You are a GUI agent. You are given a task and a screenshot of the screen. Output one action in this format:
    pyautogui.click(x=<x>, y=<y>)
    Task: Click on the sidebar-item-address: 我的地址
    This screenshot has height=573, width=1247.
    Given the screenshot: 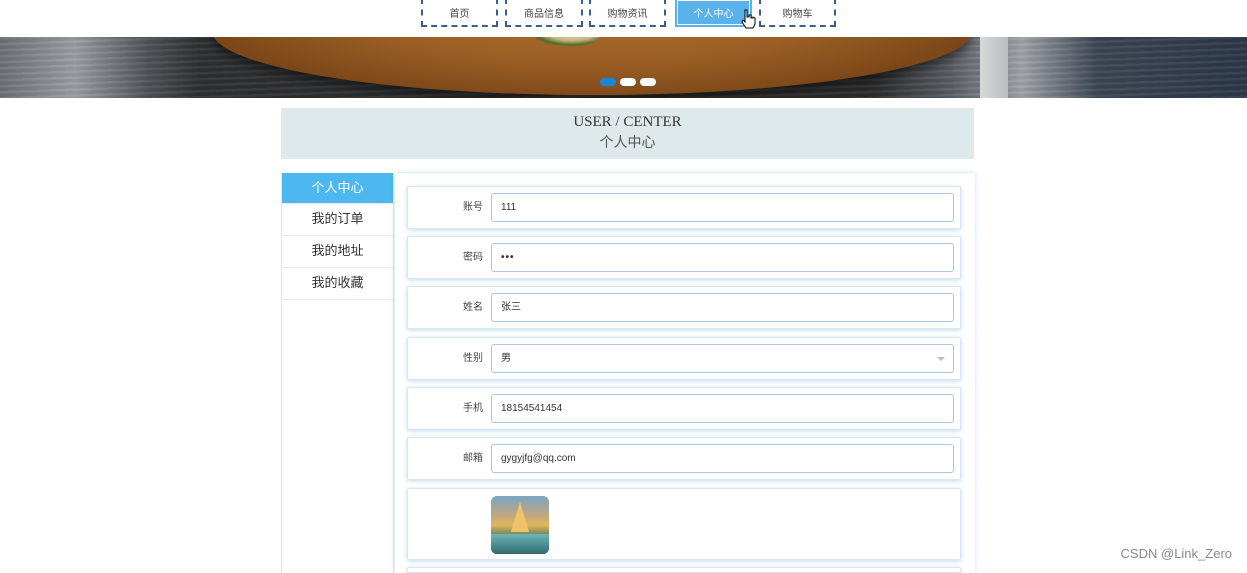 What is the action you would take?
    pyautogui.click(x=337, y=252)
    